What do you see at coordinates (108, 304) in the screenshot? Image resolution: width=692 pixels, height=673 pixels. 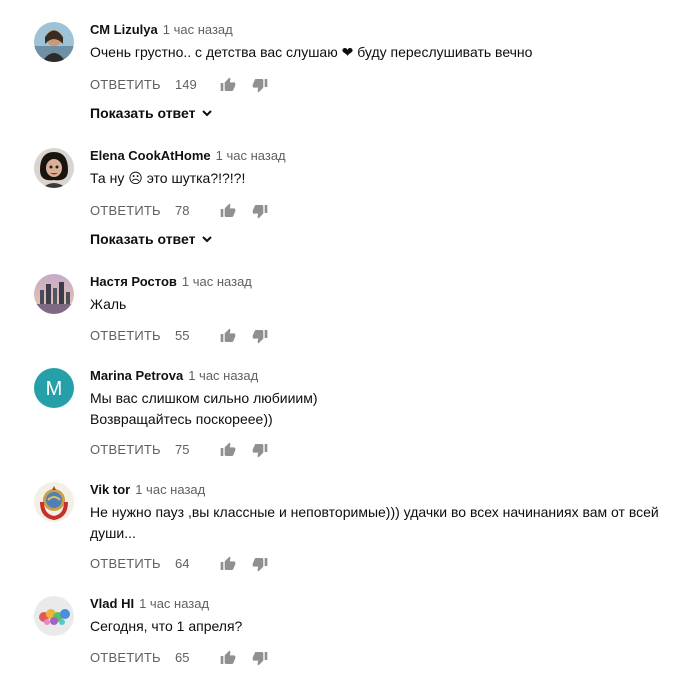 I see `comment-text-line: Жаль` at bounding box center [108, 304].